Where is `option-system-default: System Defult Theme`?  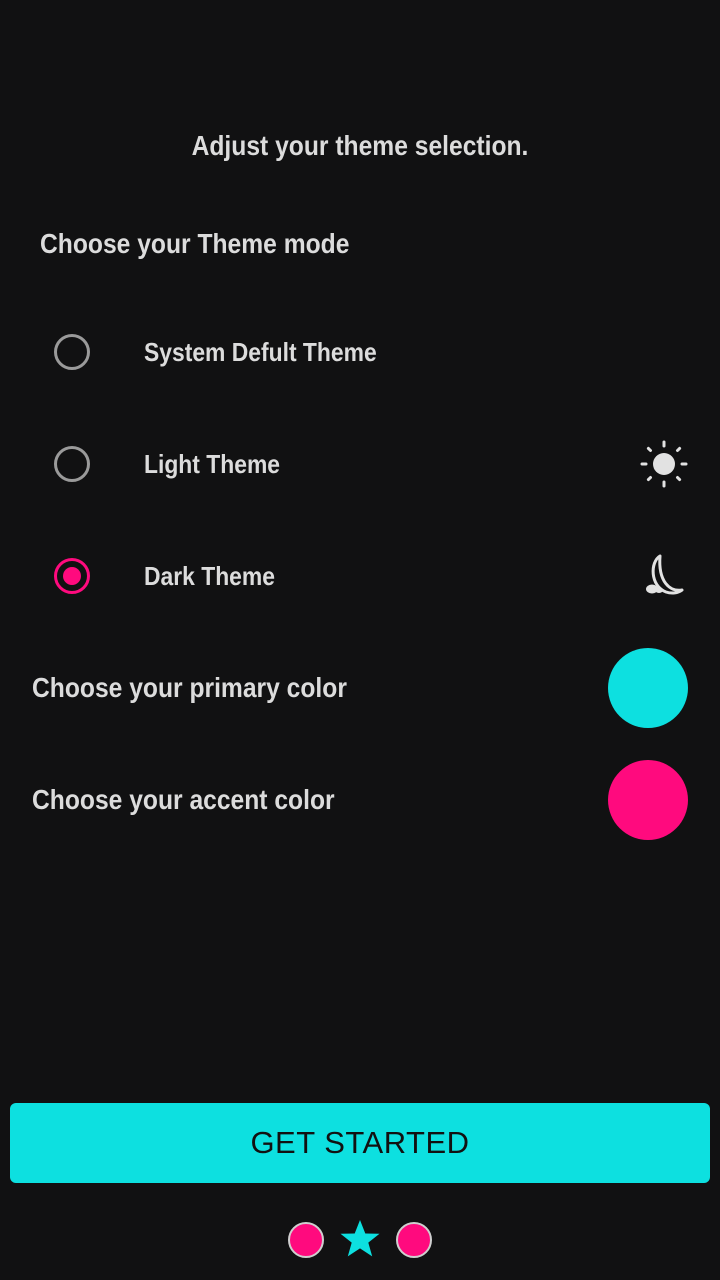
option-system-default: System Defult Theme is located at coordinates (360, 352).